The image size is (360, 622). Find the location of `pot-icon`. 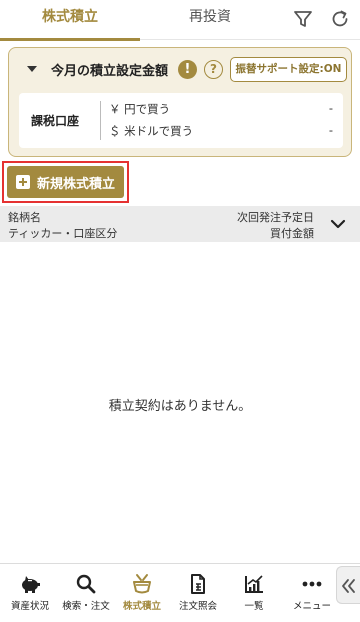

pot-icon is located at coordinates (142, 584).